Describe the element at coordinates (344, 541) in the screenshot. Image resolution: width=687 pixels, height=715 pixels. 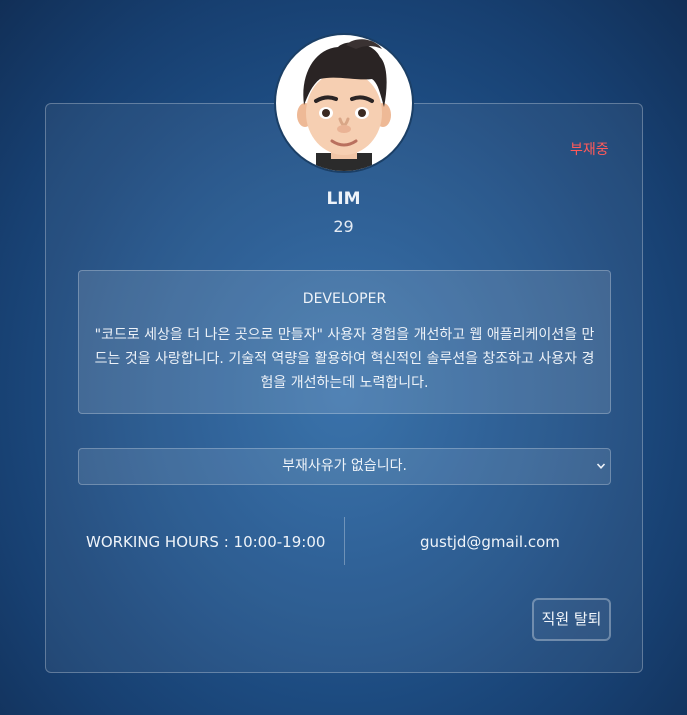
I see `divider` at that location.